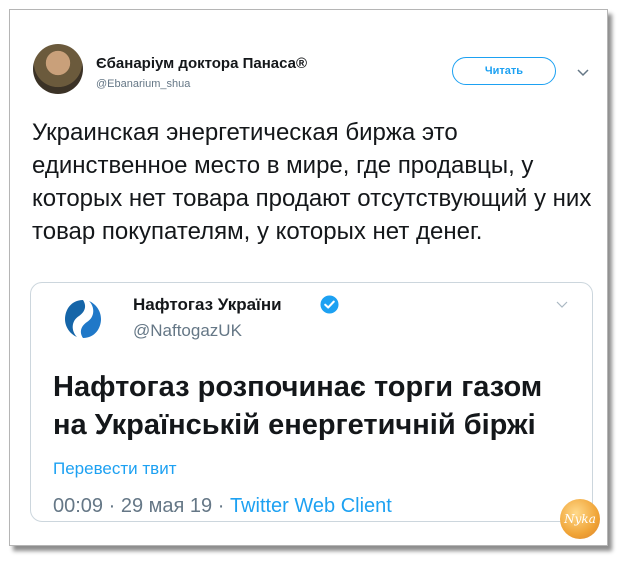  I want to click on tweet-time: 00:09, so click(78, 506).